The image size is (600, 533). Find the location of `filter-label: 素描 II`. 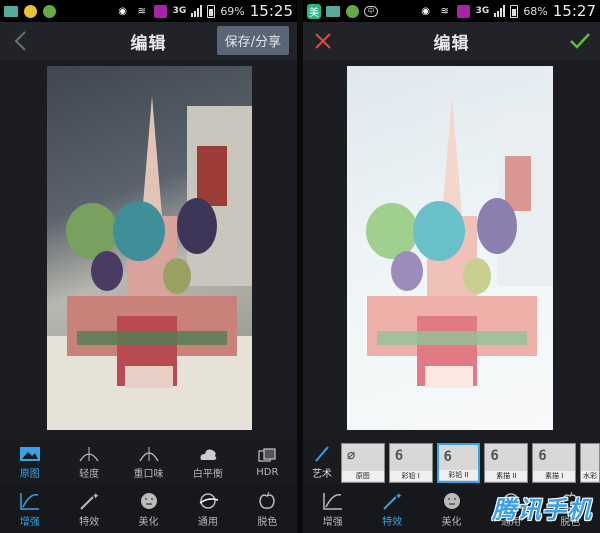

filter-label: 素描 II is located at coordinates (506, 475).